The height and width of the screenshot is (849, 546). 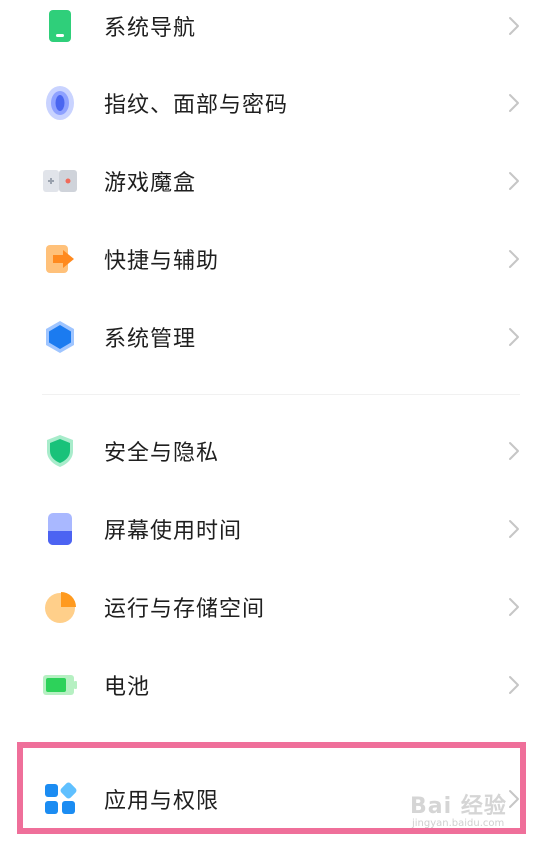 What do you see at coordinates (60, 103) in the screenshot?
I see `fingerprint-icon` at bounding box center [60, 103].